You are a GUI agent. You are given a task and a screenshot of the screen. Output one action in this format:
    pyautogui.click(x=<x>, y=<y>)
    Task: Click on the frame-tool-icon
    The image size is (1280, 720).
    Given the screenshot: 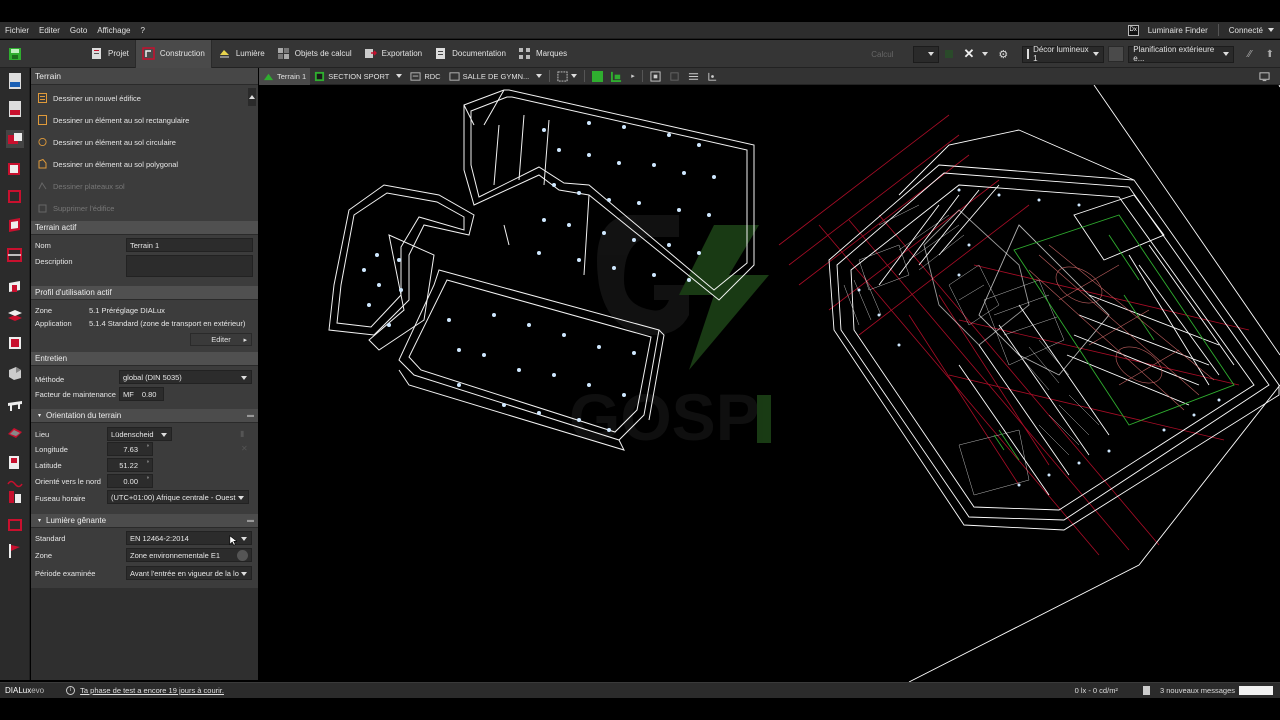 What is the action you would take?
    pyautogui.click(x=15, y=525)
    